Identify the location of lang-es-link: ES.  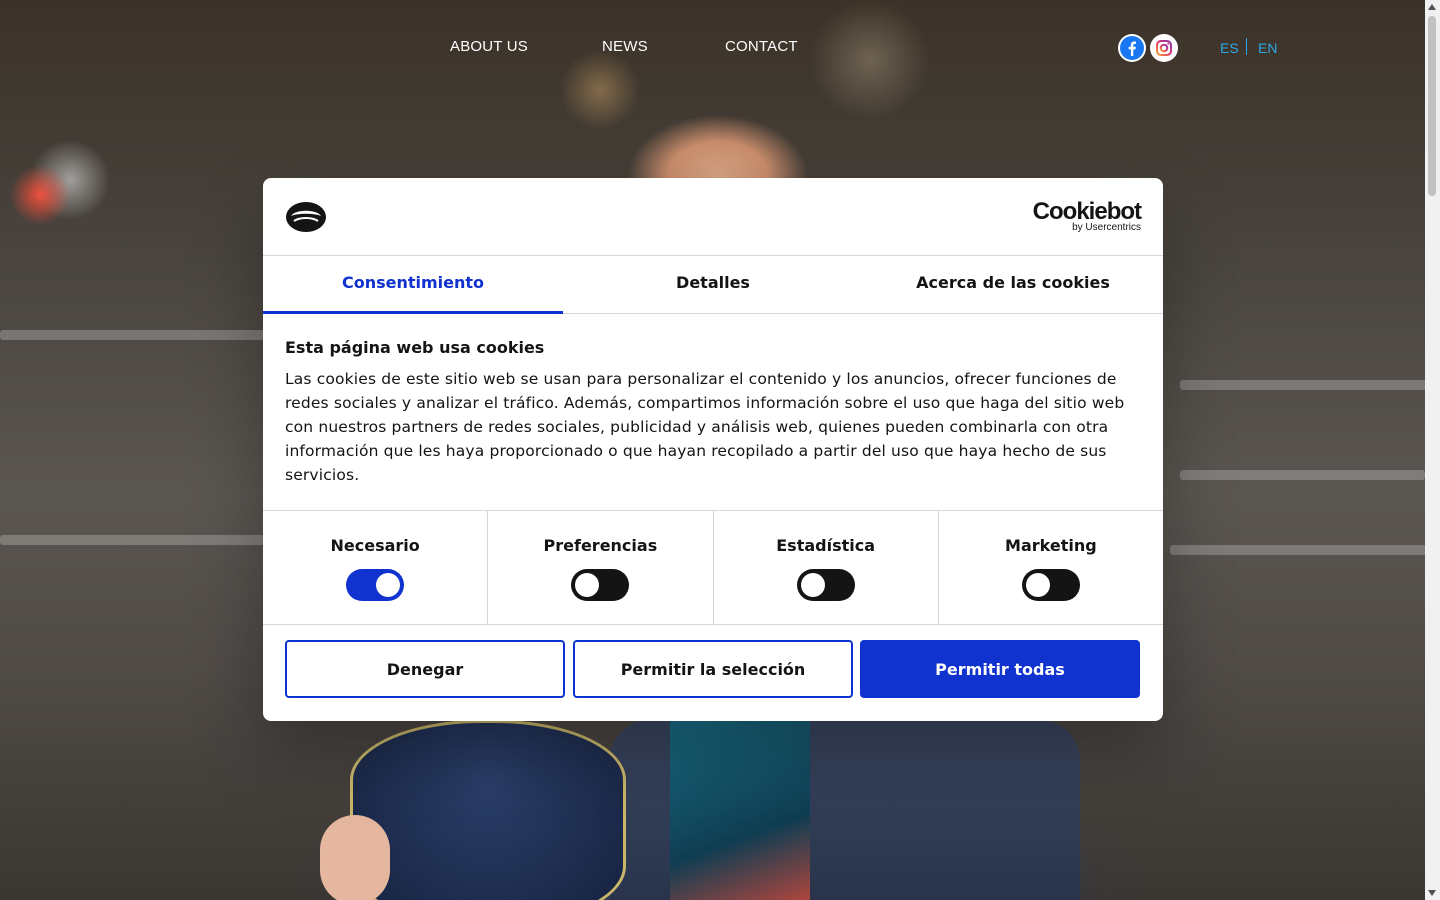
(1229, 48).